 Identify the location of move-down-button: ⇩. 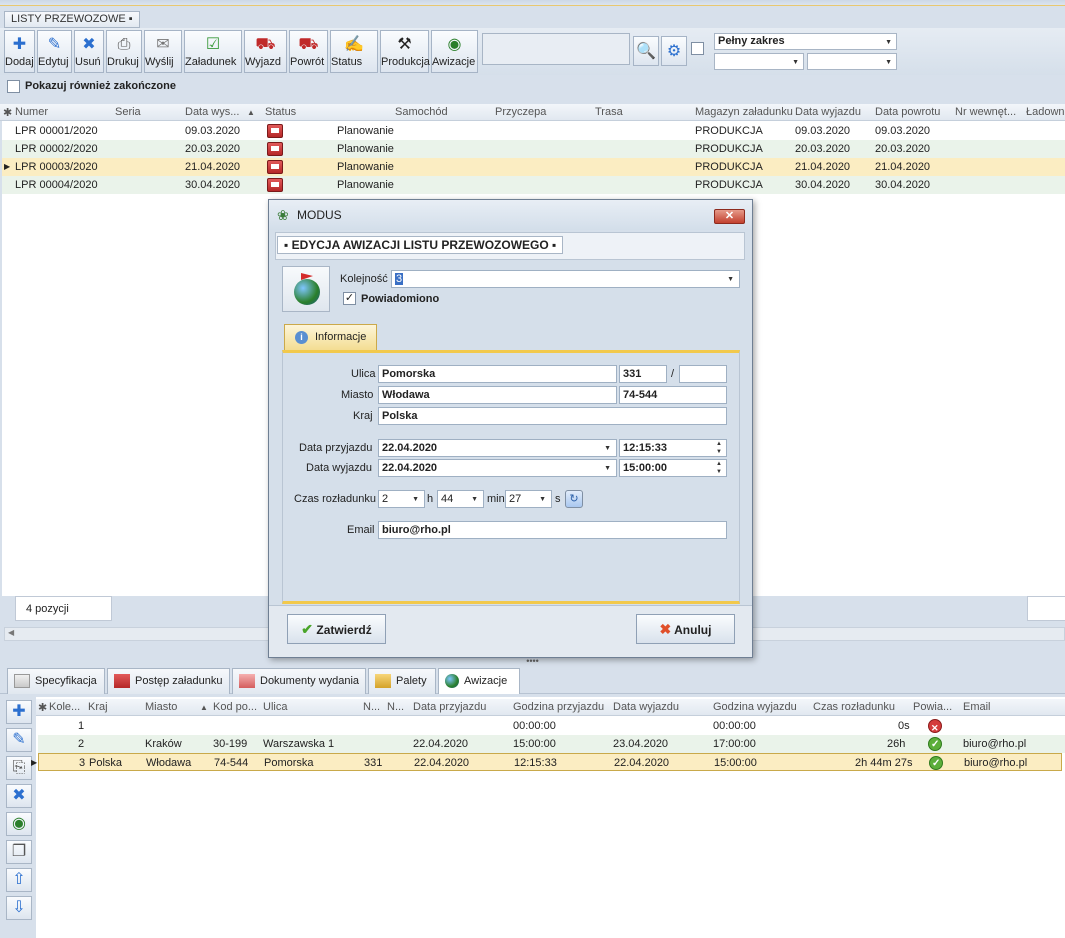
(19, 908).